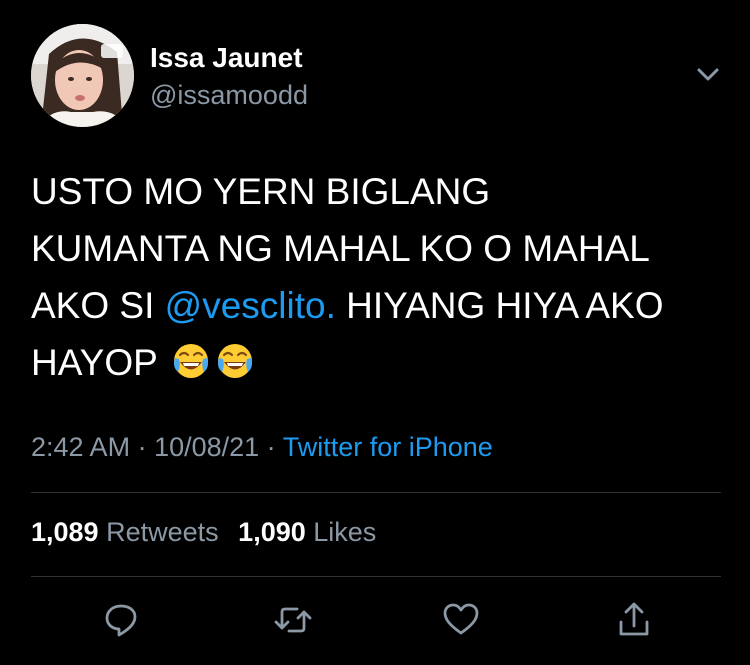 This screenshot has height=665, width=750. Describe the element at coordinates (375, 620) in the screenshot. I see `action-bar` at that location.